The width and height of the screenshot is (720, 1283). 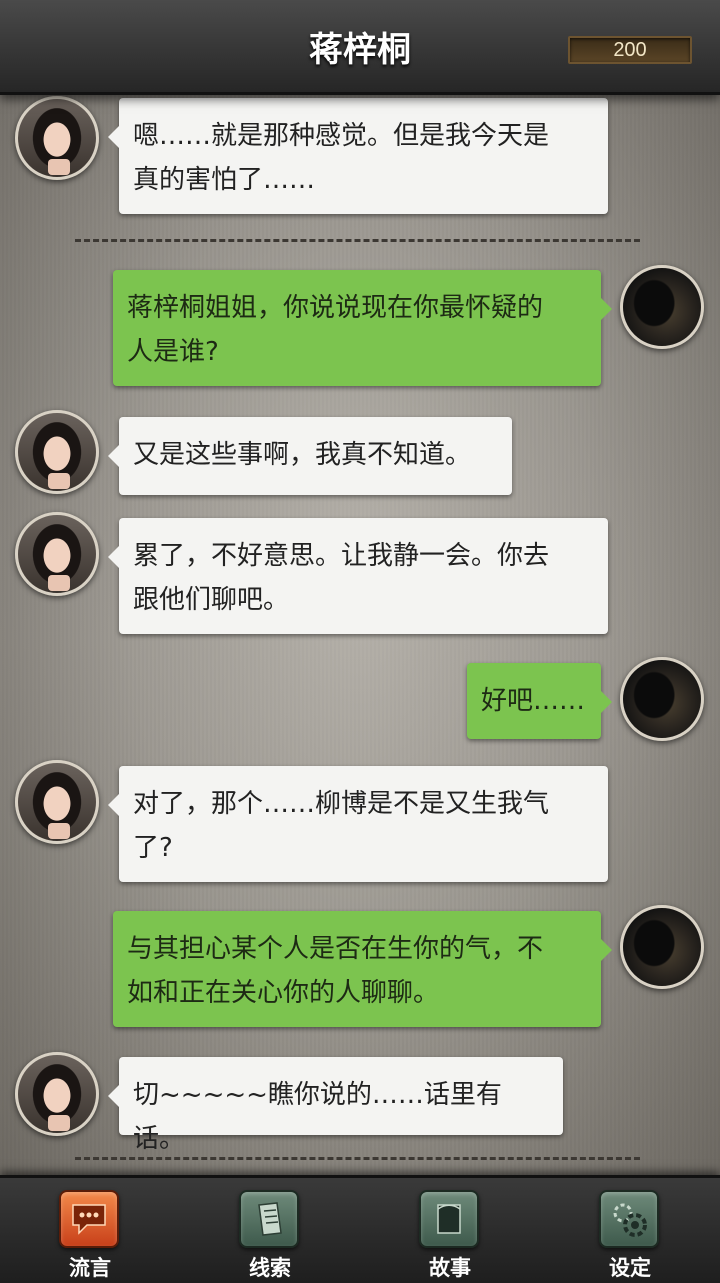 I want to click on received-bubble: 对了，那个……柳博是不是又生我气 了?, so click(x=358, y=824).